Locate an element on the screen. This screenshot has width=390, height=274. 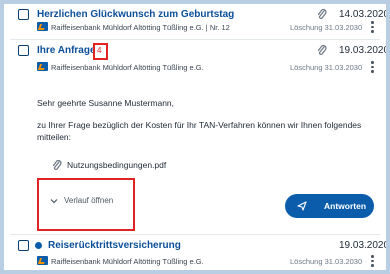
message-title: Herzlichen Glückwunsch zum Geburtstag is located at coordinates (135, 14).